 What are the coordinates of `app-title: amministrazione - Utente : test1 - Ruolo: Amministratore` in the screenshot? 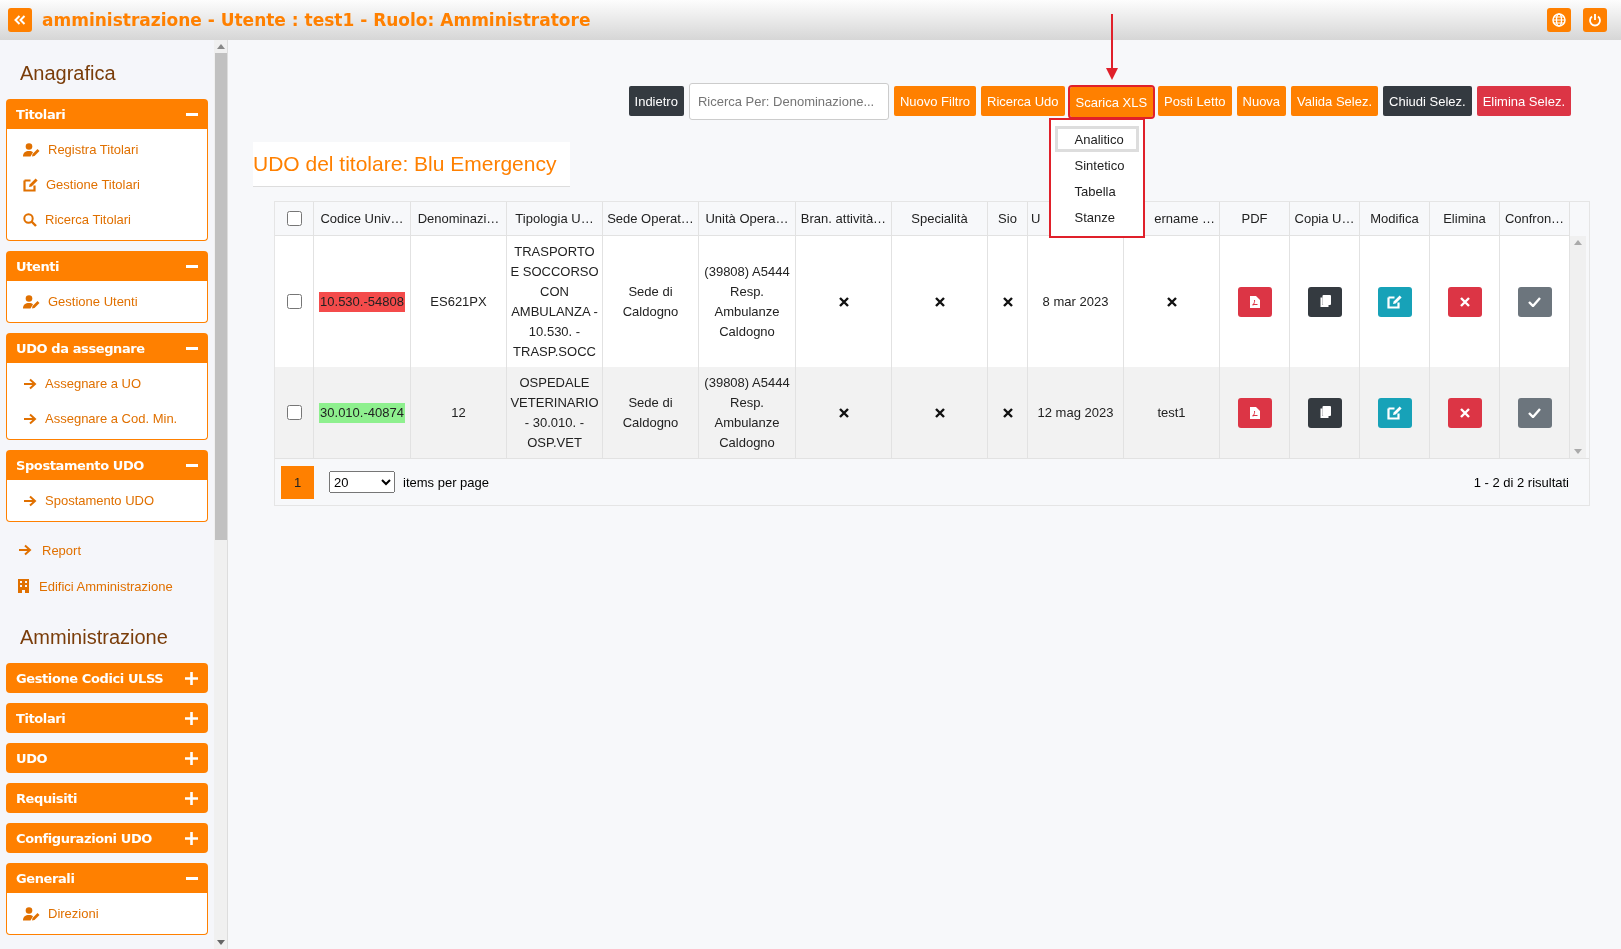 It's located at (317, 20).